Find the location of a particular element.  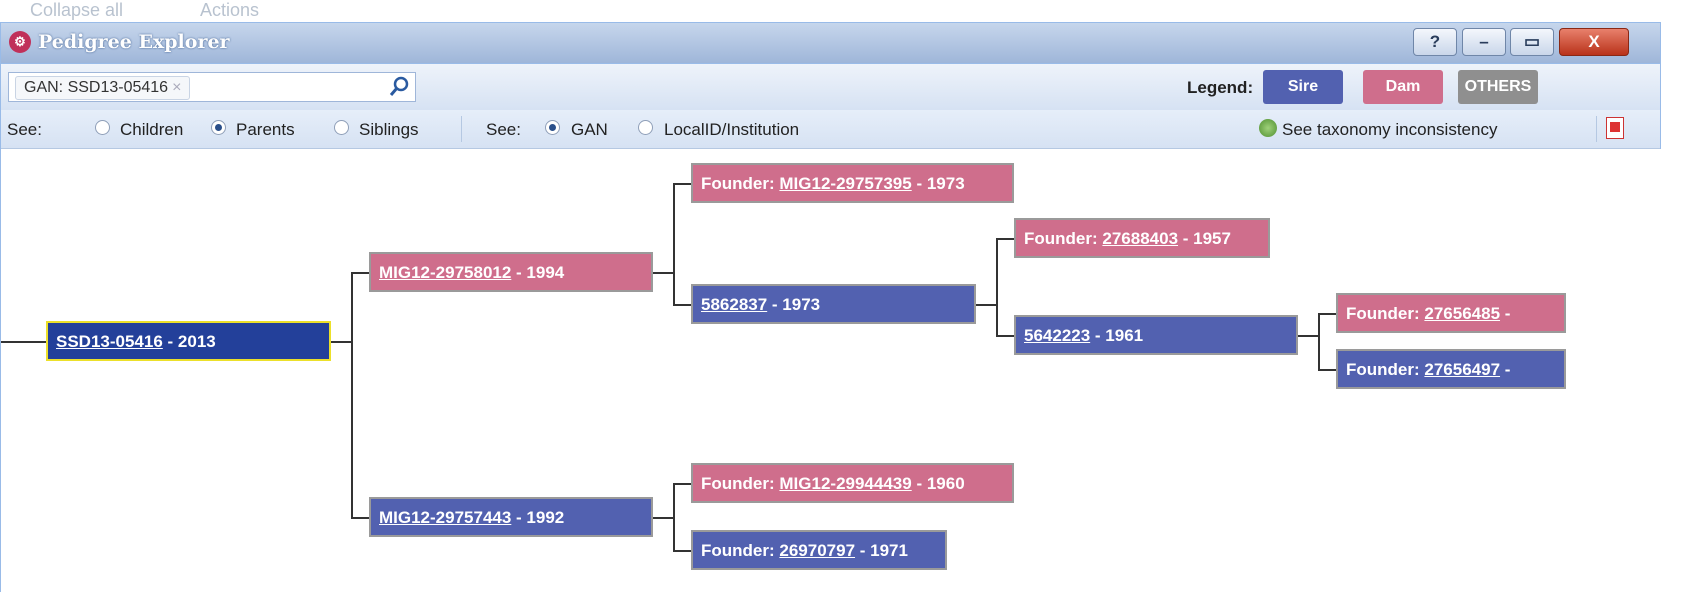

radio-localid is located at coordinates (645, 127).